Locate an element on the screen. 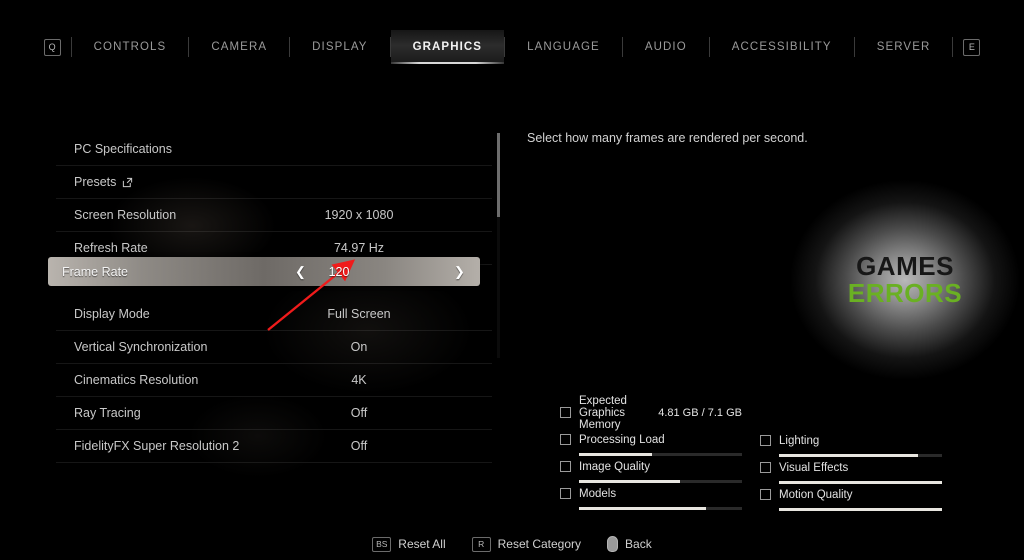 The height and width of the screenshot is (560, 1024). meter-label: Models is located at coordinates (598, 493).